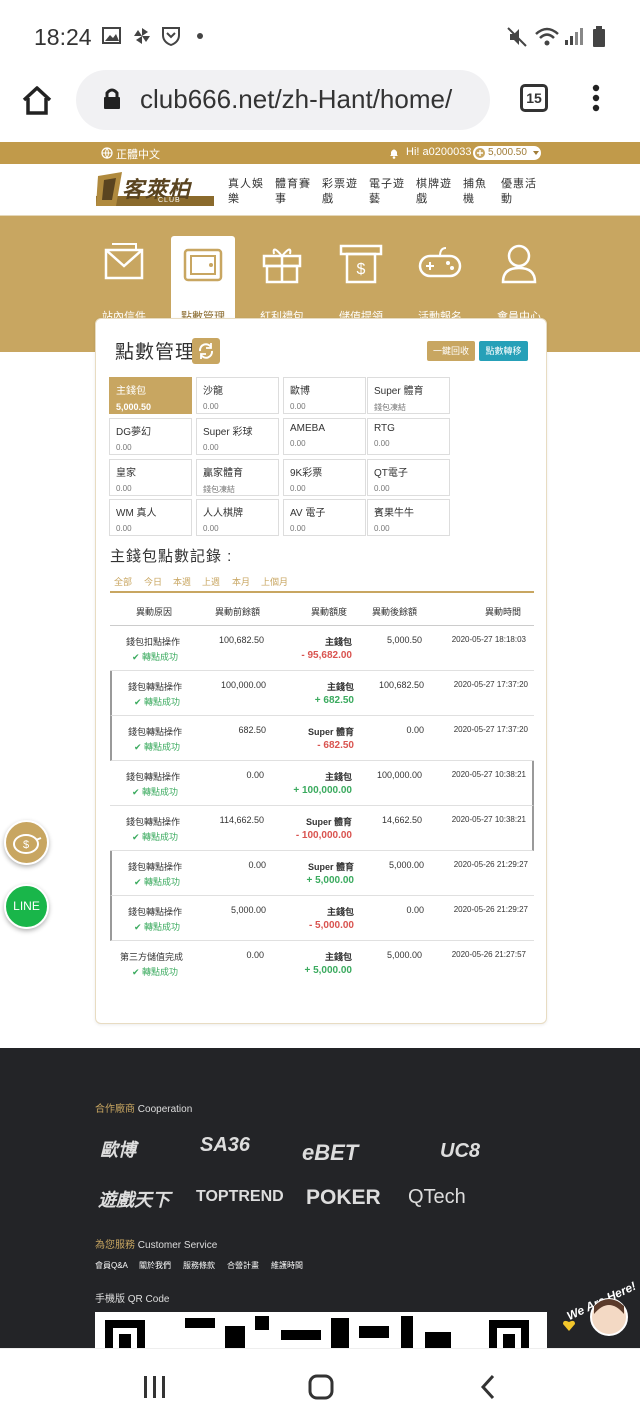  Describe the element at coordinates (408, 477) in the screenshot. I see `wallet-qt: QT電子 0.00` at that location.